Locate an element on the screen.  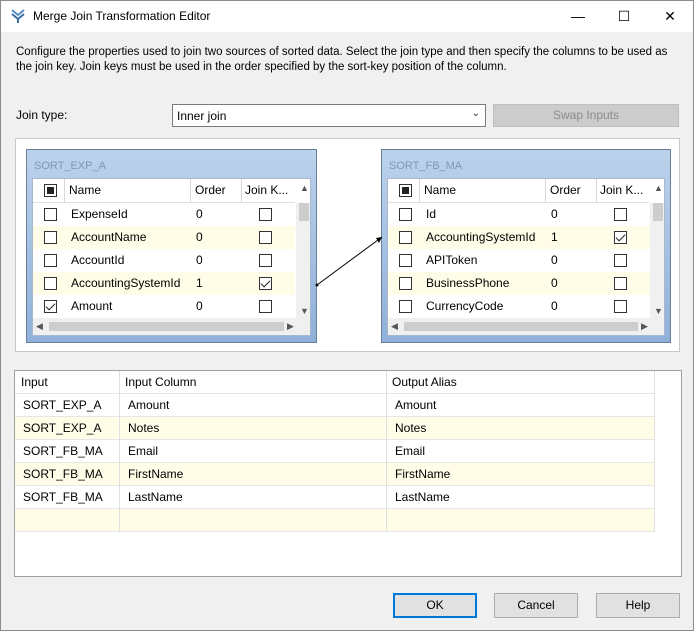
left-column-name: Amount is located at coordinates (92, 306).